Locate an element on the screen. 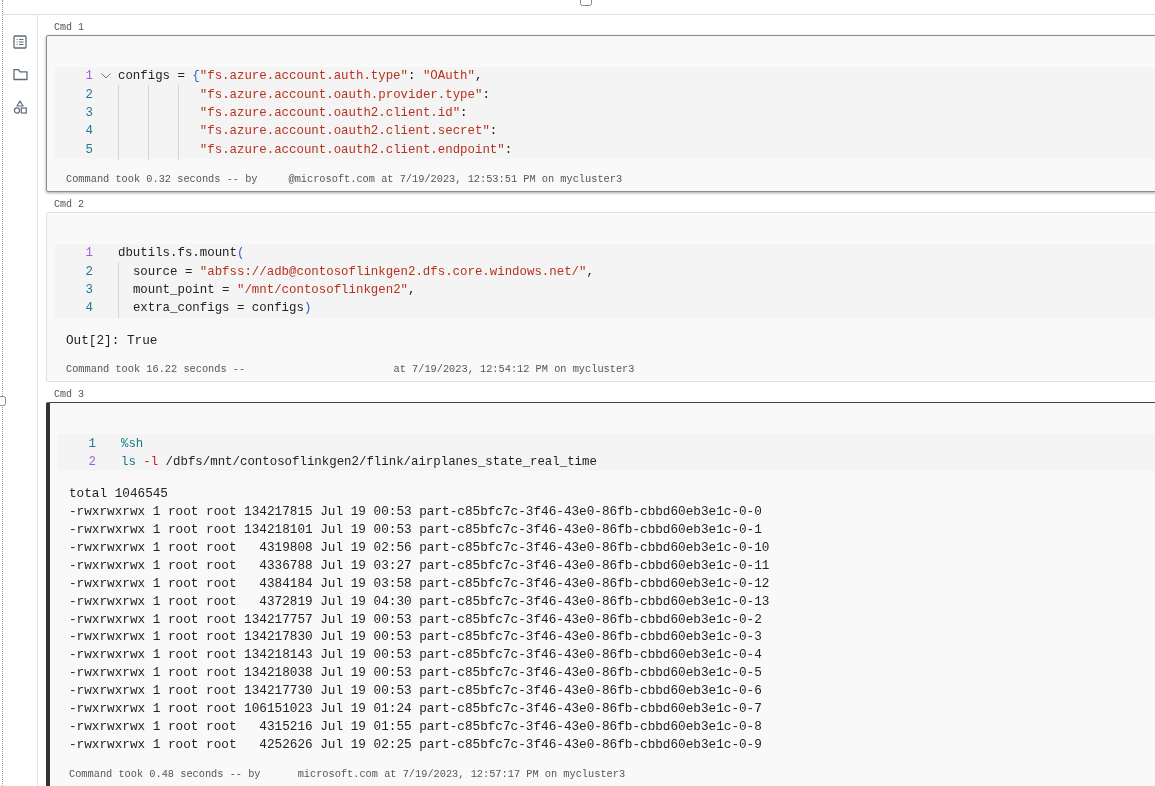  line-number: 5 is located at coordinates (88, 149).